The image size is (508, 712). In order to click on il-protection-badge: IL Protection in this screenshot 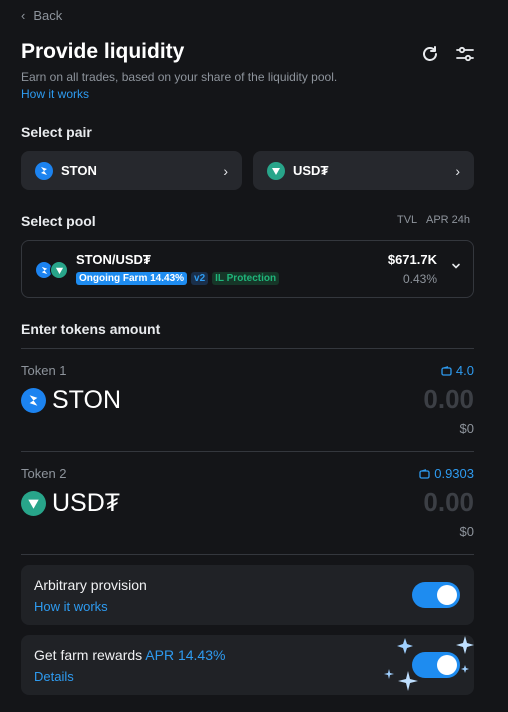, I will do `click(246, 278)`.